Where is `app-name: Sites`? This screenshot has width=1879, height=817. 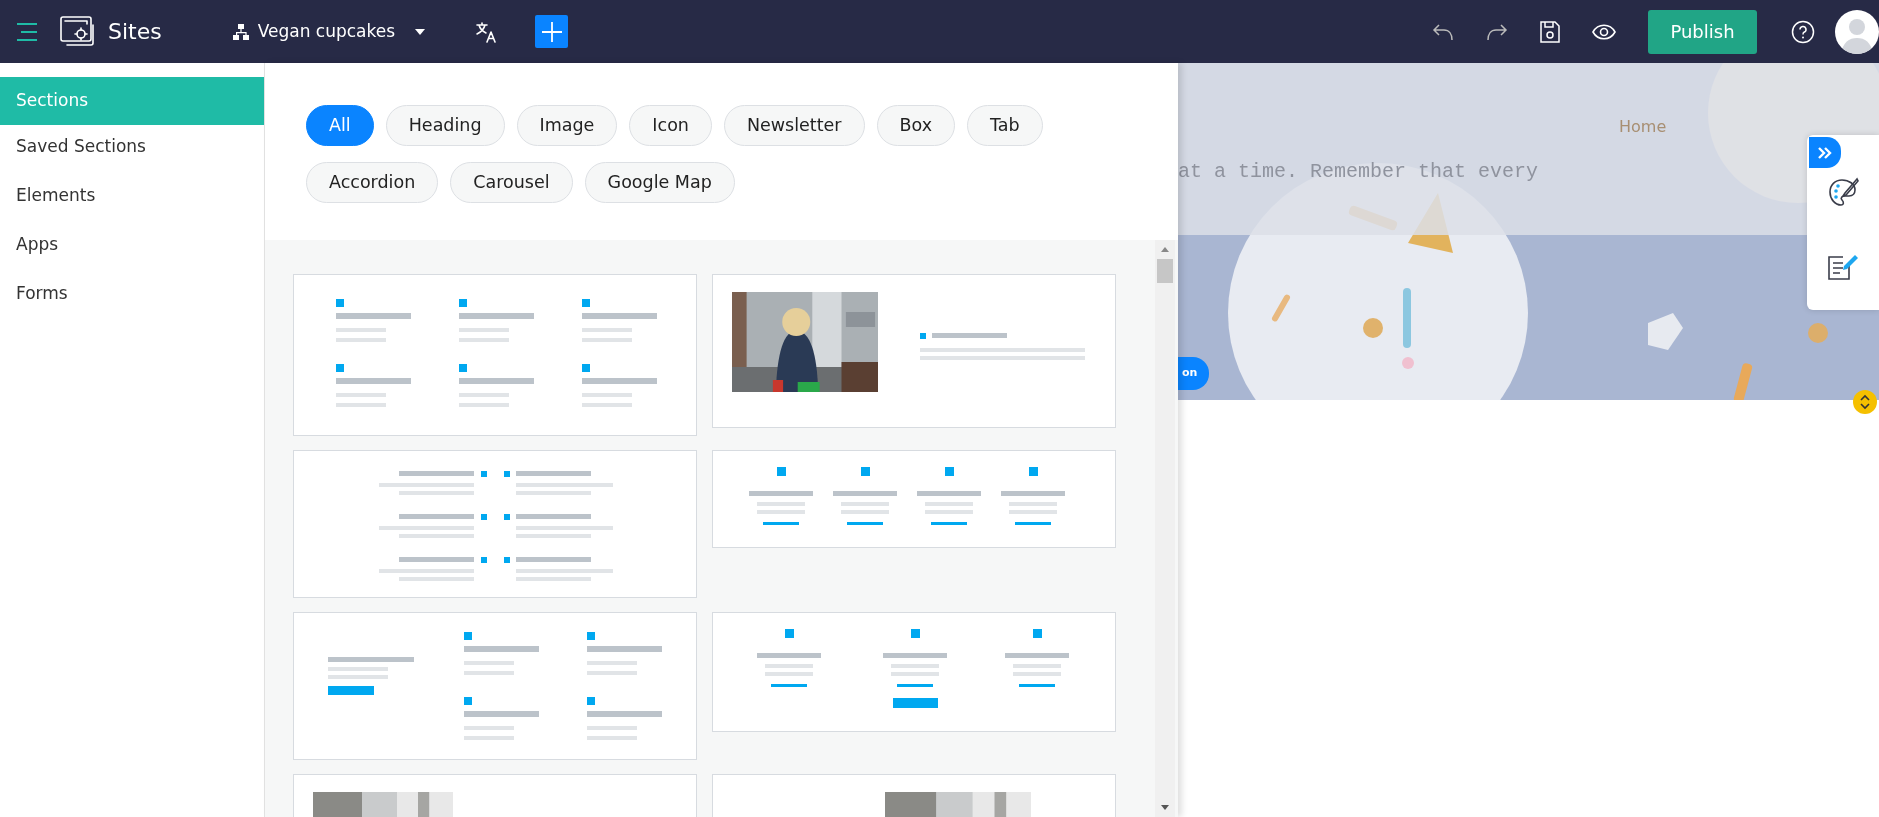
app-name: Sites is located at coordinates (135, 32).